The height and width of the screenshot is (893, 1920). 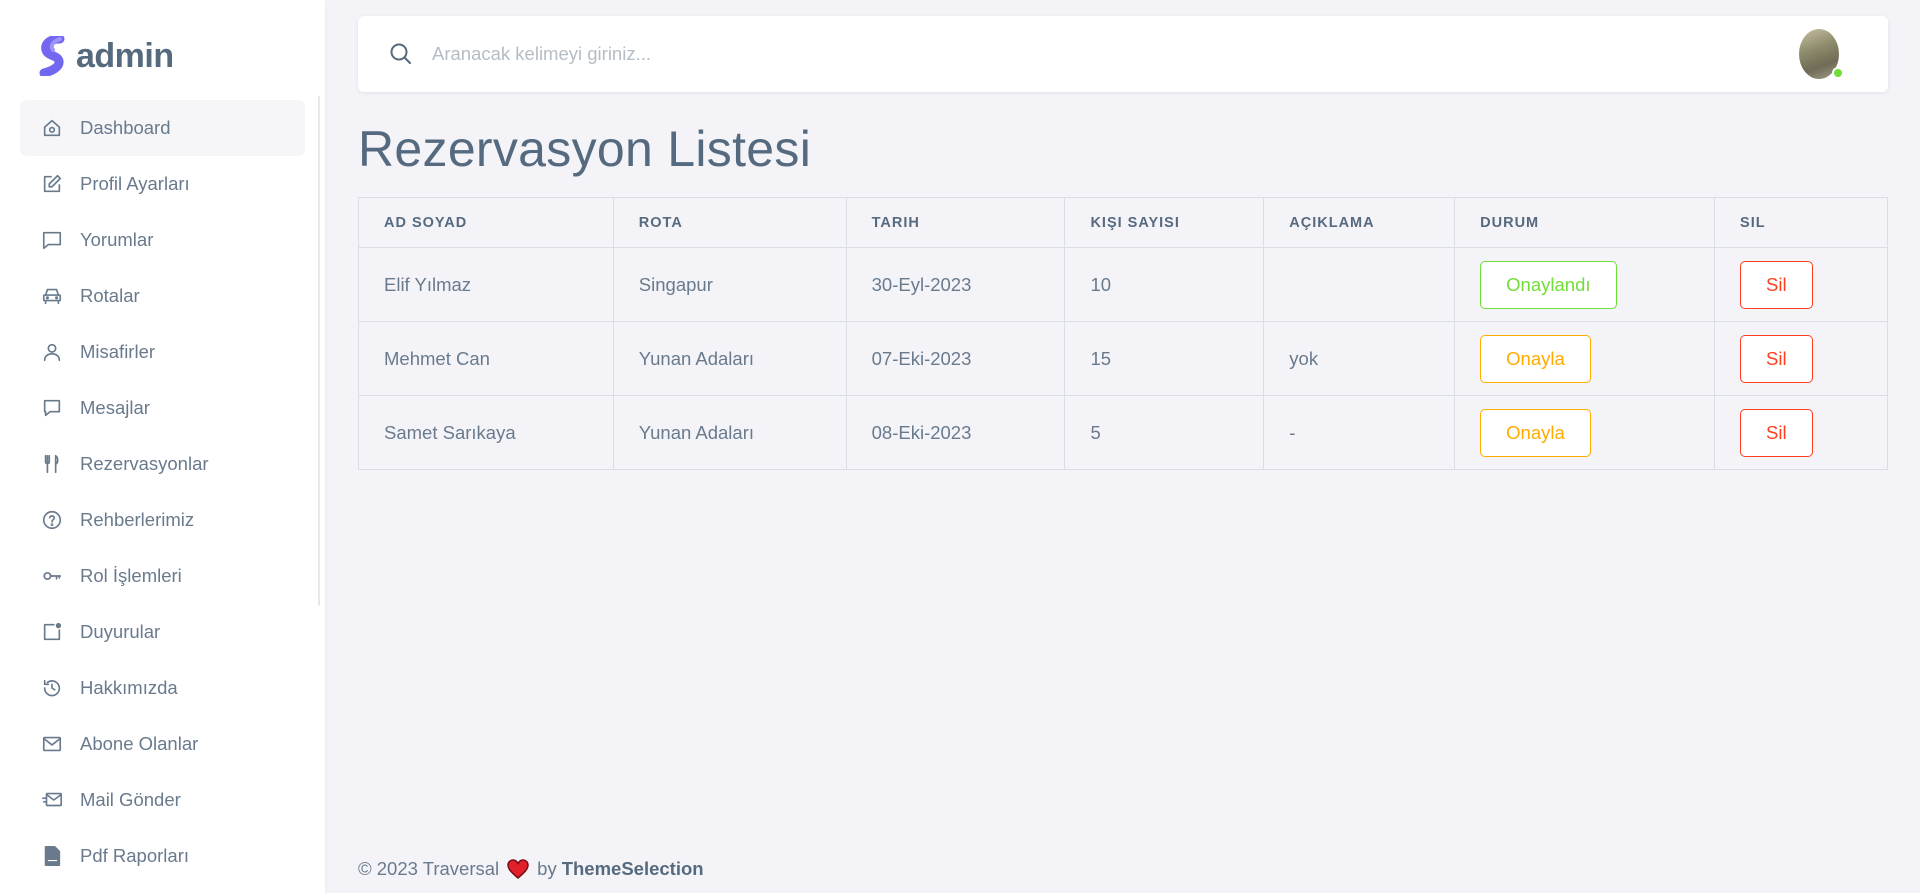 What do you see at coordinates (52, 408) in the screenshot?
I see `message-icon` at bounding box center [52, 408].